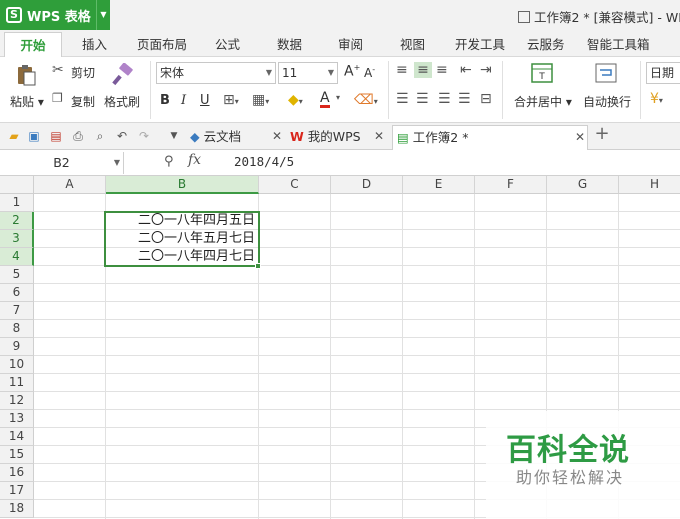  Describe the element at coordinates (412, 44) in the screenshot. I see `tab-view: 视图` at that location.